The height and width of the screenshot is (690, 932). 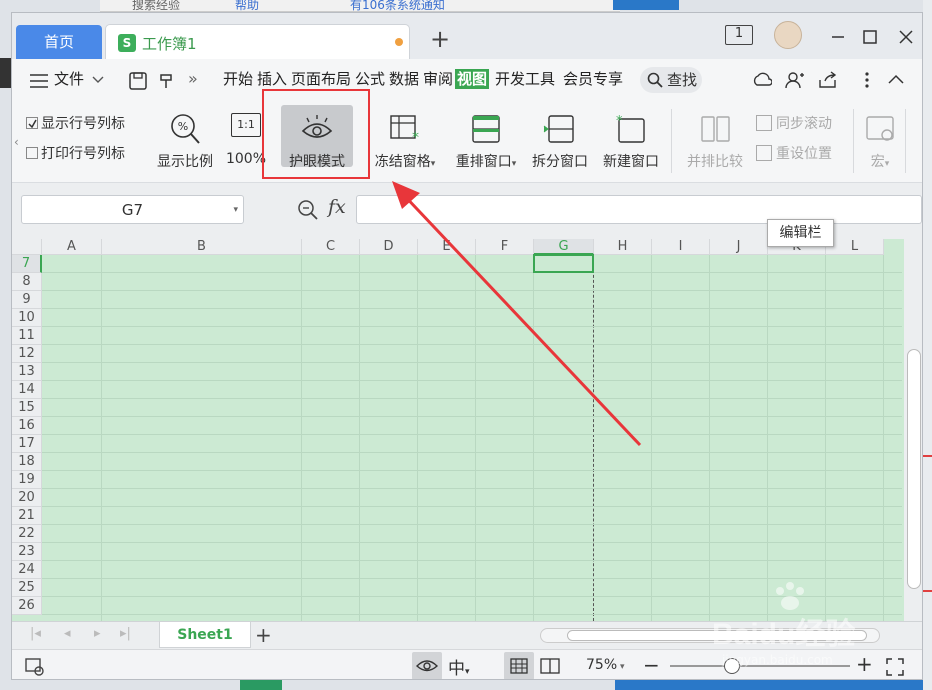 I want to click on menu-review: 审阅, so click(x=438, y=79).